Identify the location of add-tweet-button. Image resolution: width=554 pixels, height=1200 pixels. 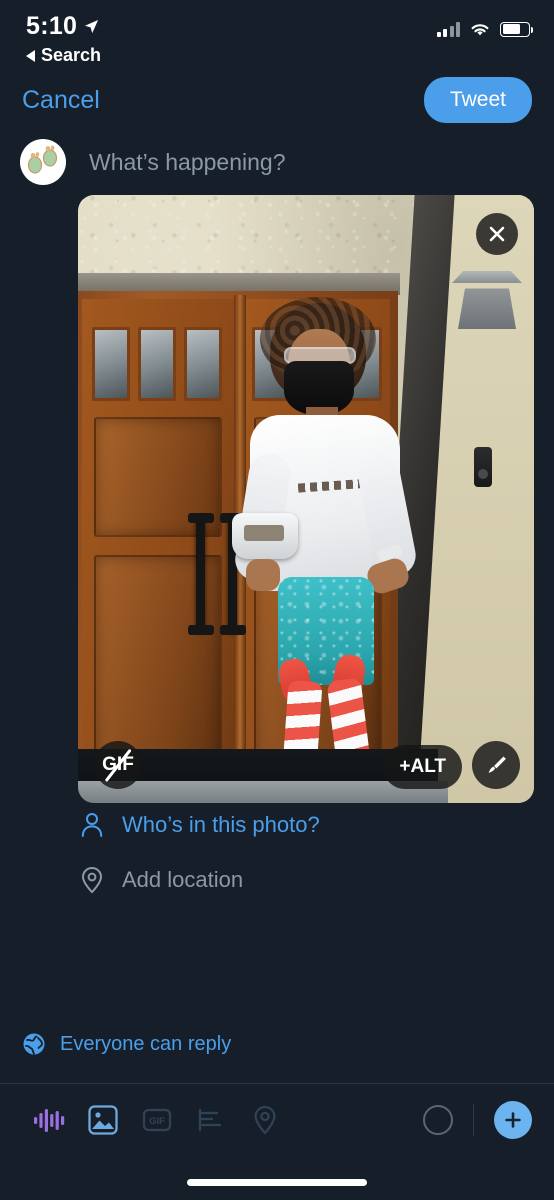
(513, 1120).